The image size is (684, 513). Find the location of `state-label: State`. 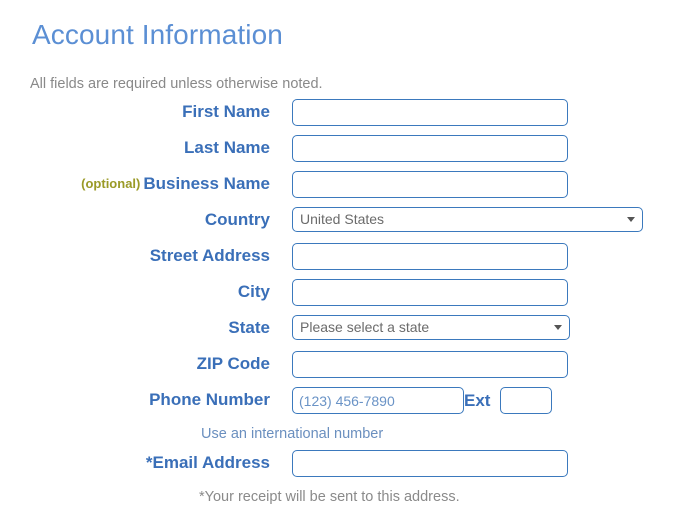

state-label: State is located at coordinates (249, 327).